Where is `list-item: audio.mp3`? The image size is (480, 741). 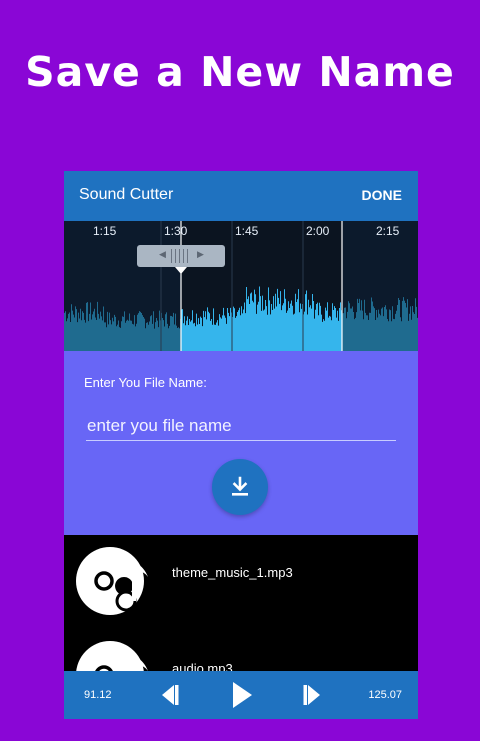
list-item: audio.mp3 is located at coordinates (241, 650).